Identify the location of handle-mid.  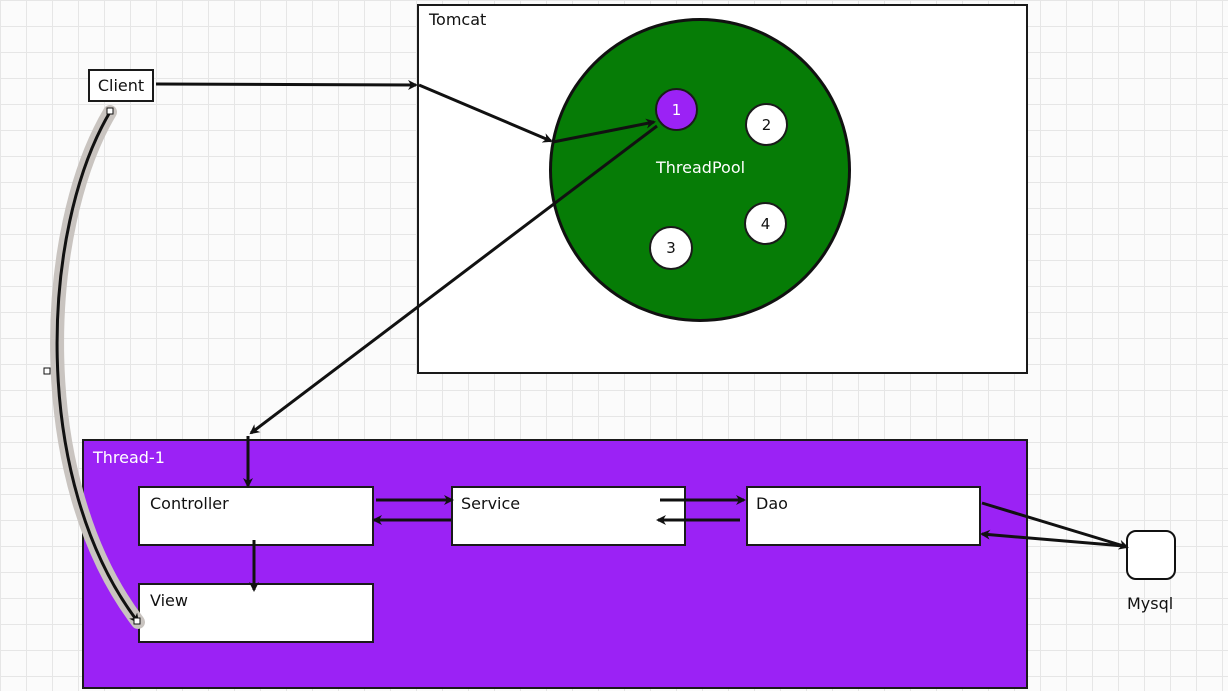
(47, 371).